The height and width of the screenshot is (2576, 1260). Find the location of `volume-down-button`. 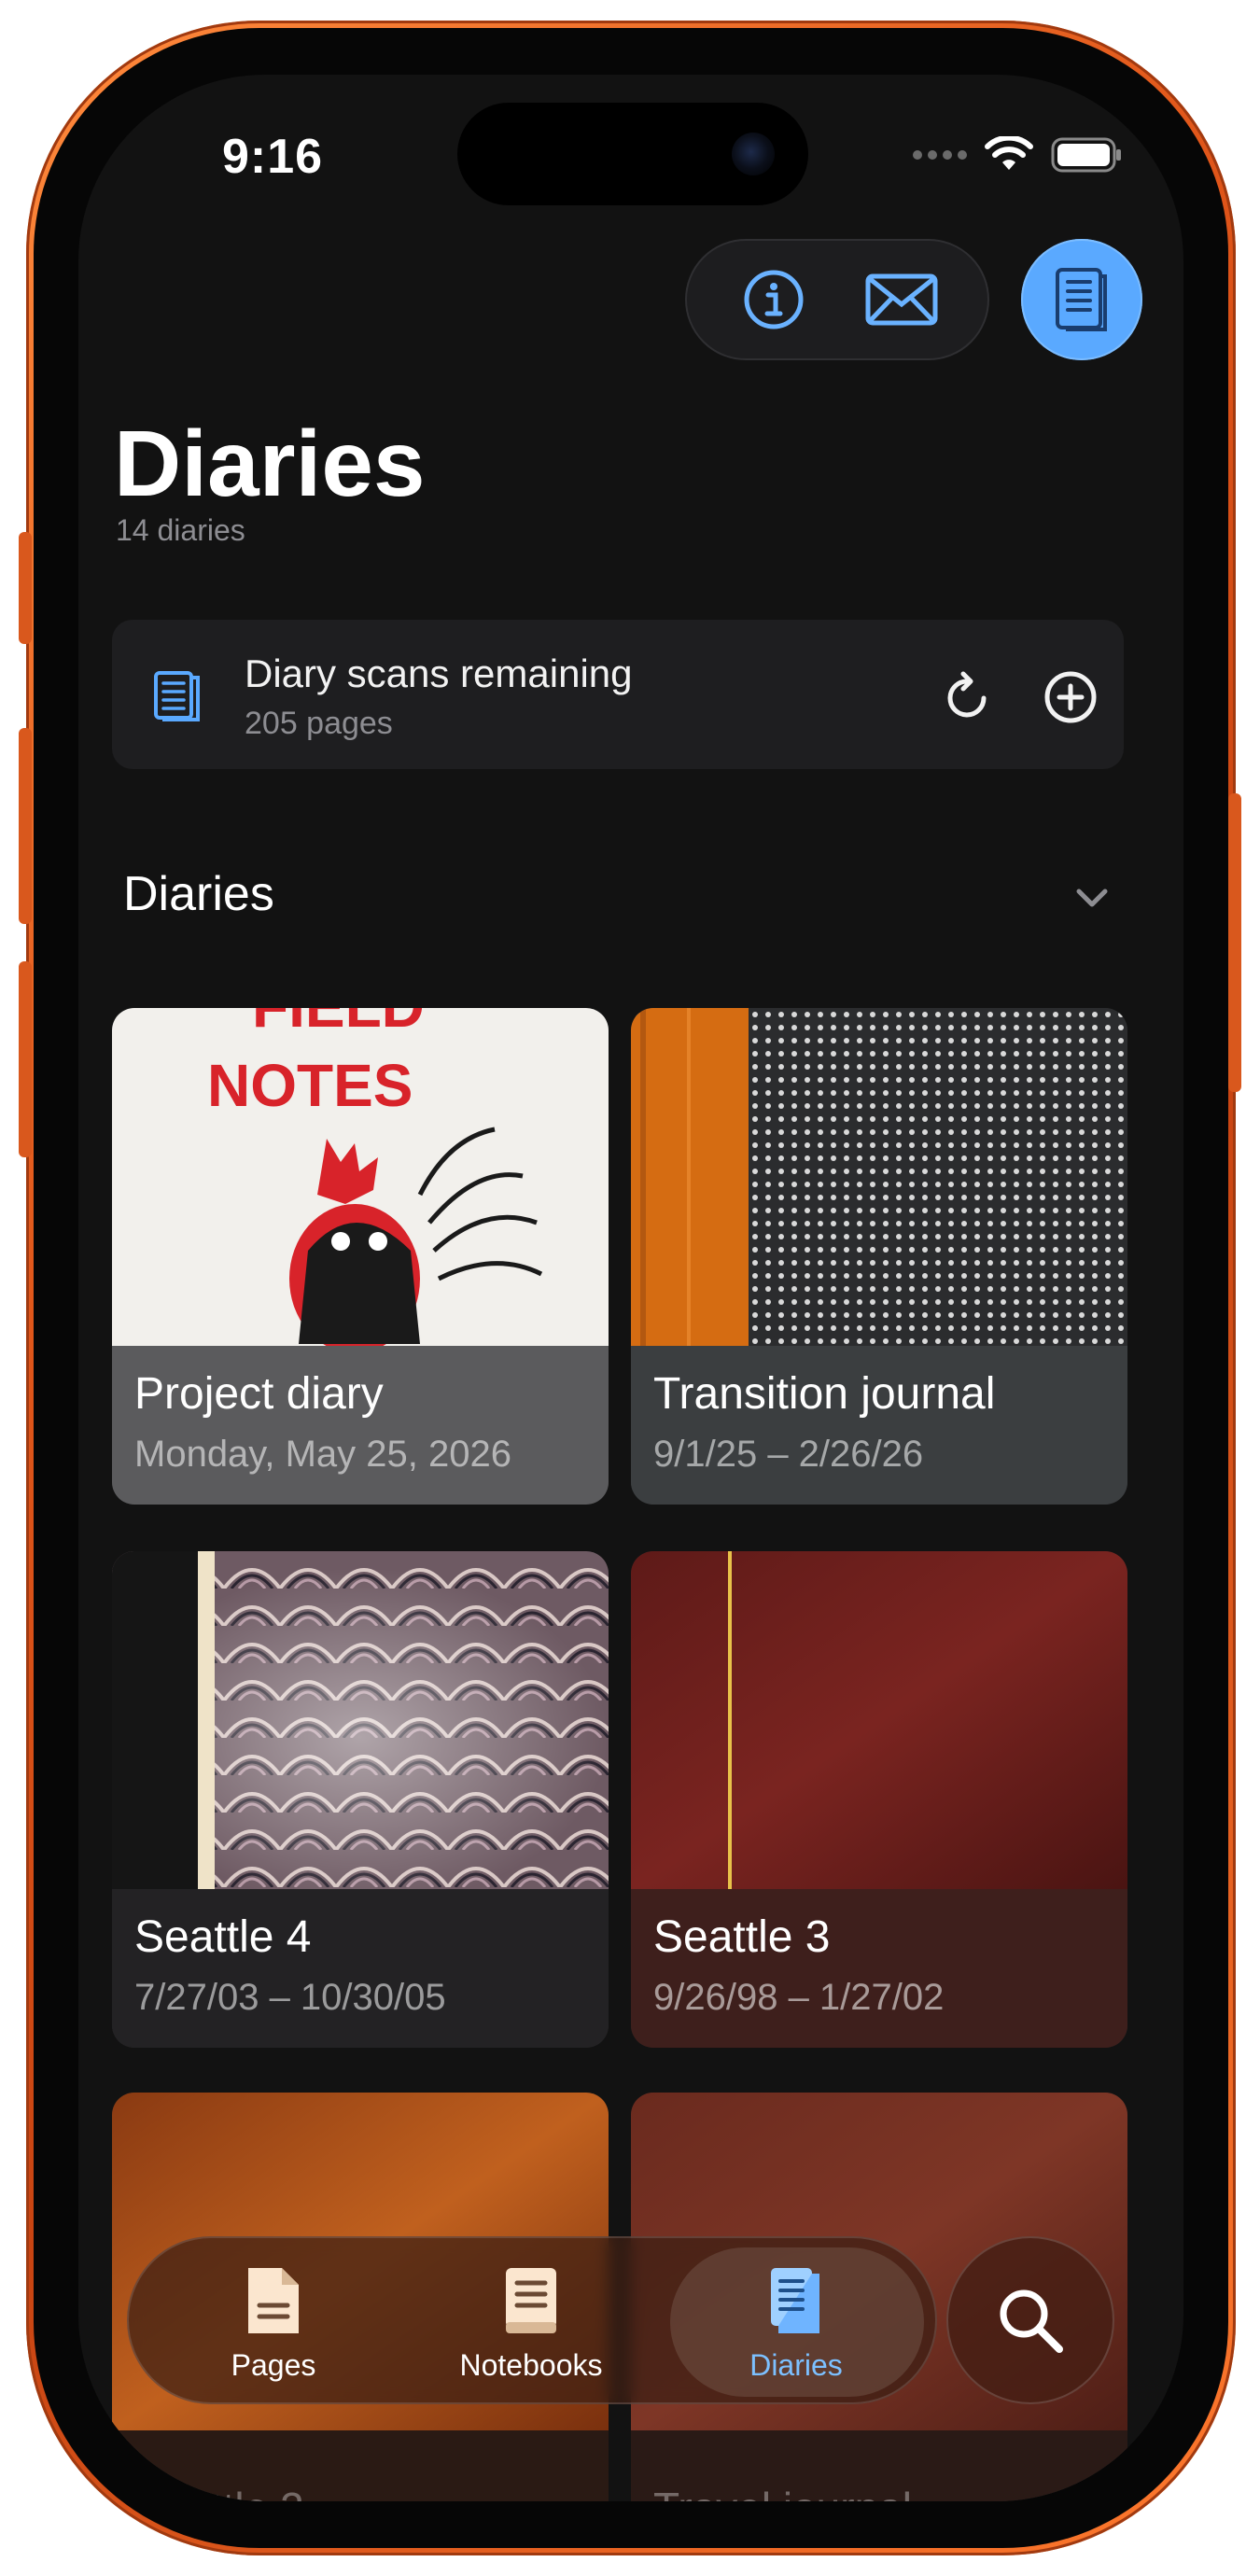

volume-down-button is located at coordinates (25, 1059).